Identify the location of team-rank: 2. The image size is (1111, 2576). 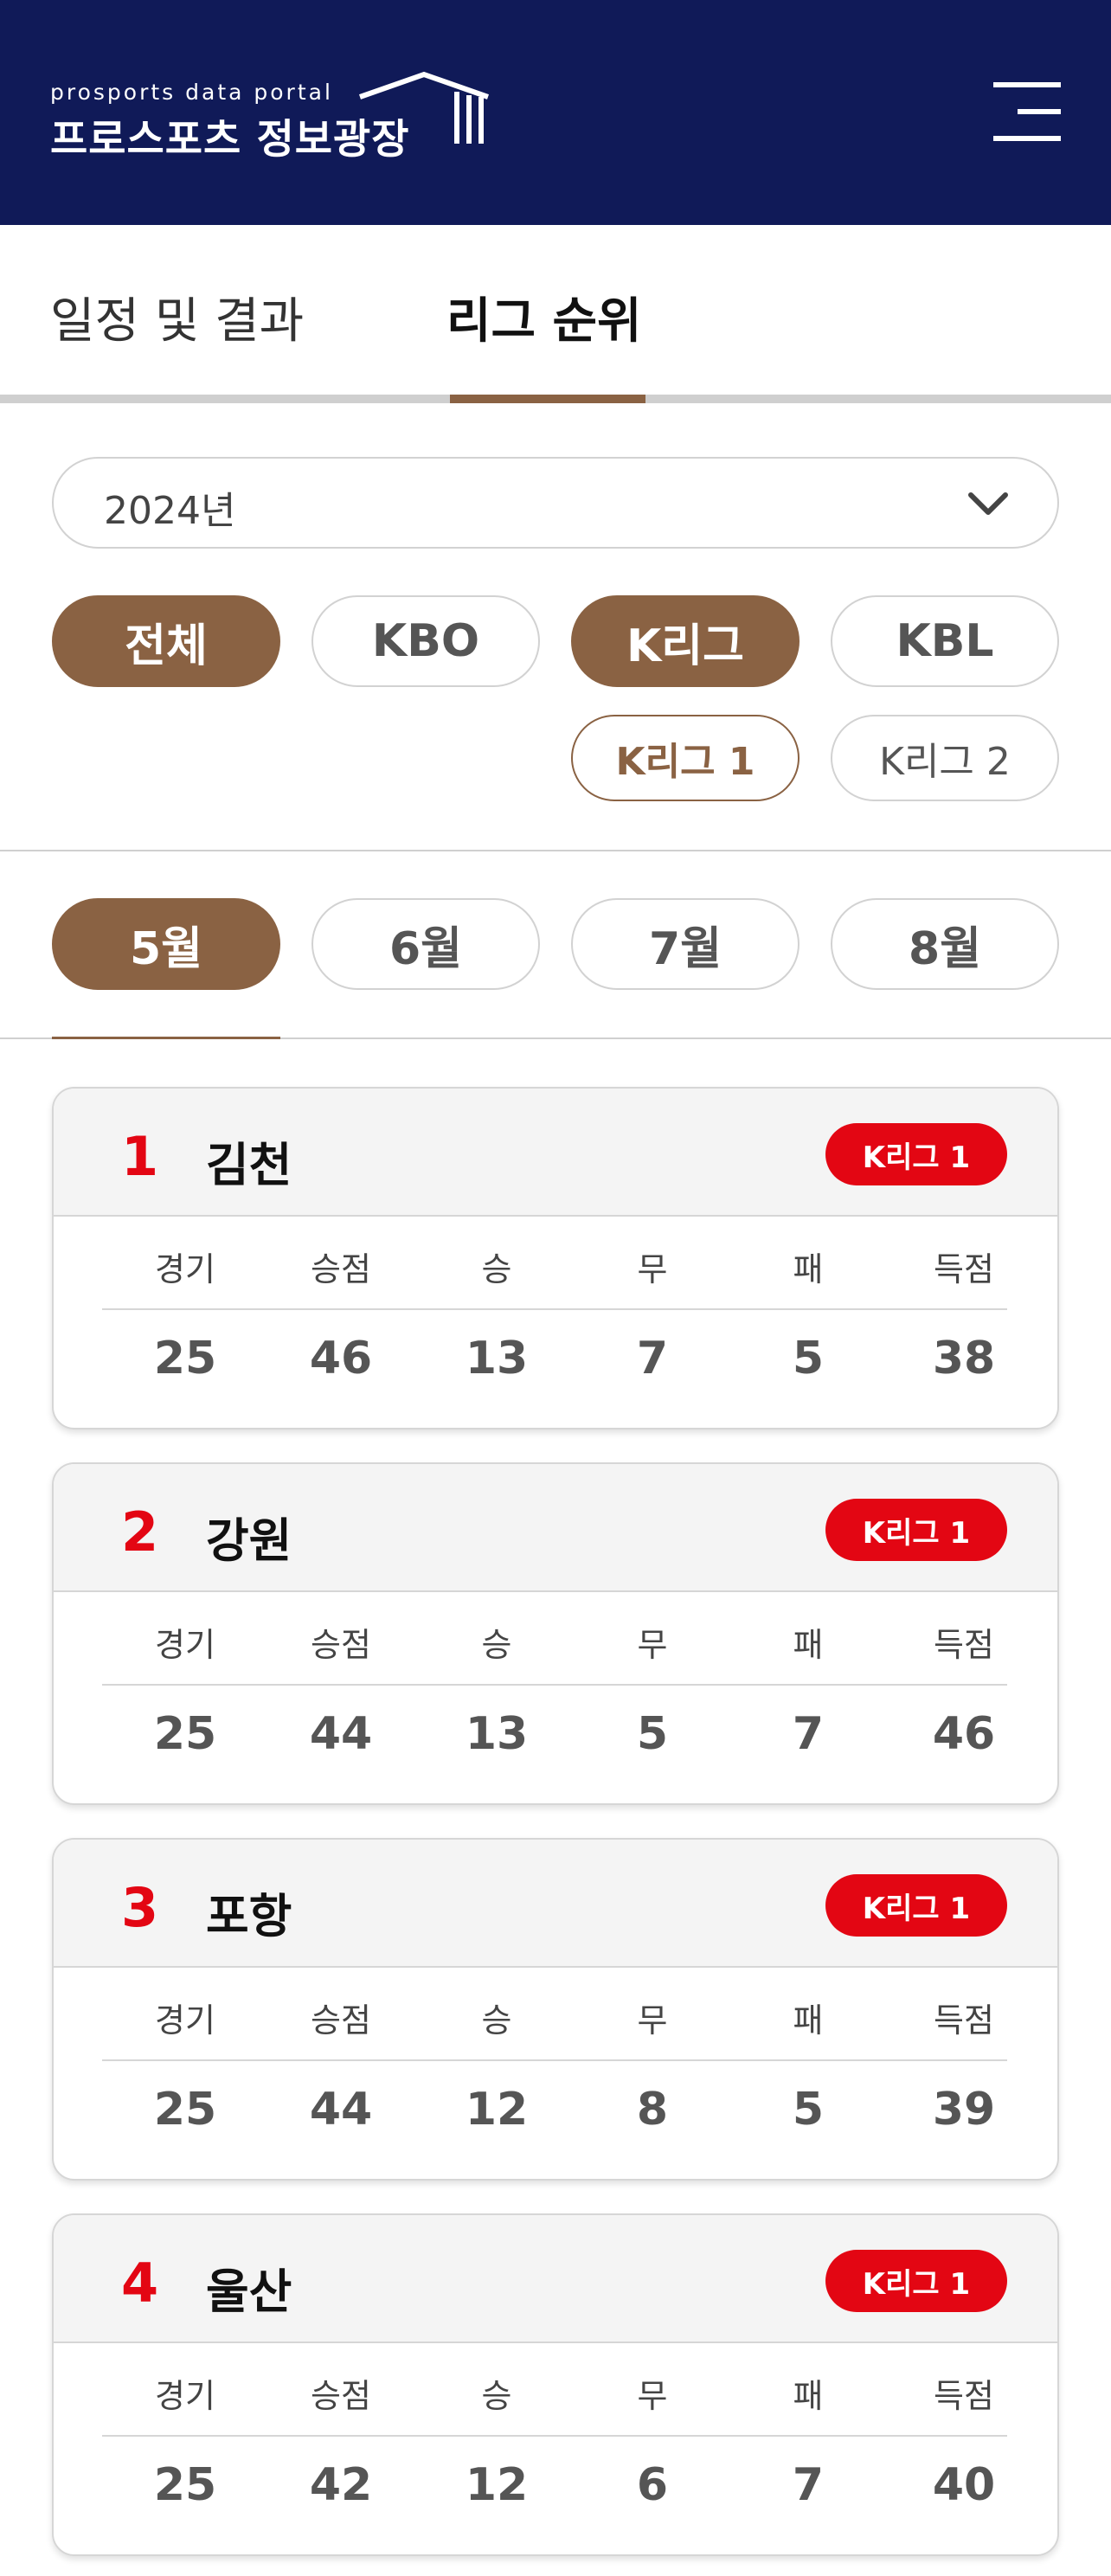
(140, 1532).